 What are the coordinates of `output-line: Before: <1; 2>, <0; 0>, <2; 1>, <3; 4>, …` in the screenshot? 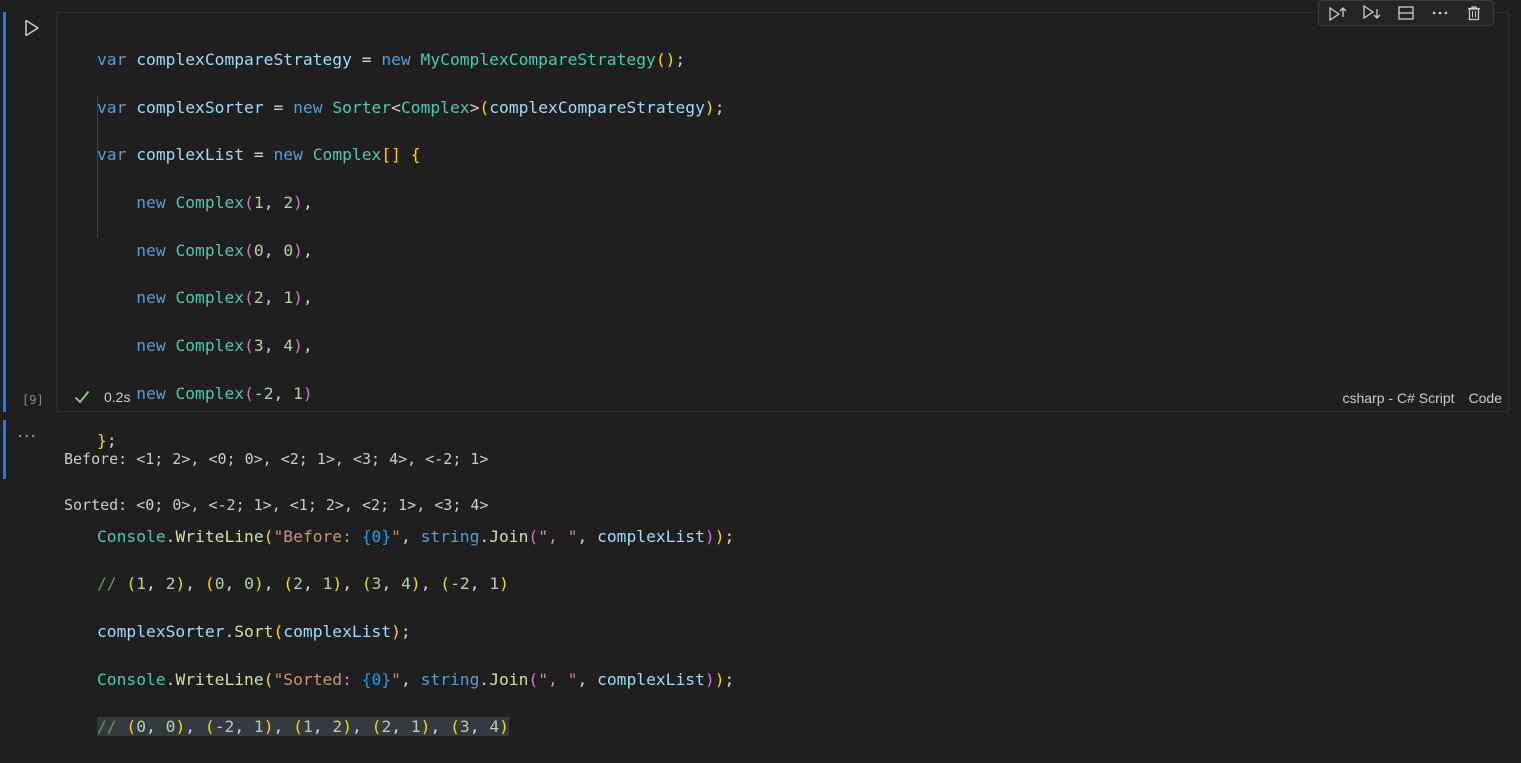 It's located at (276, 459).